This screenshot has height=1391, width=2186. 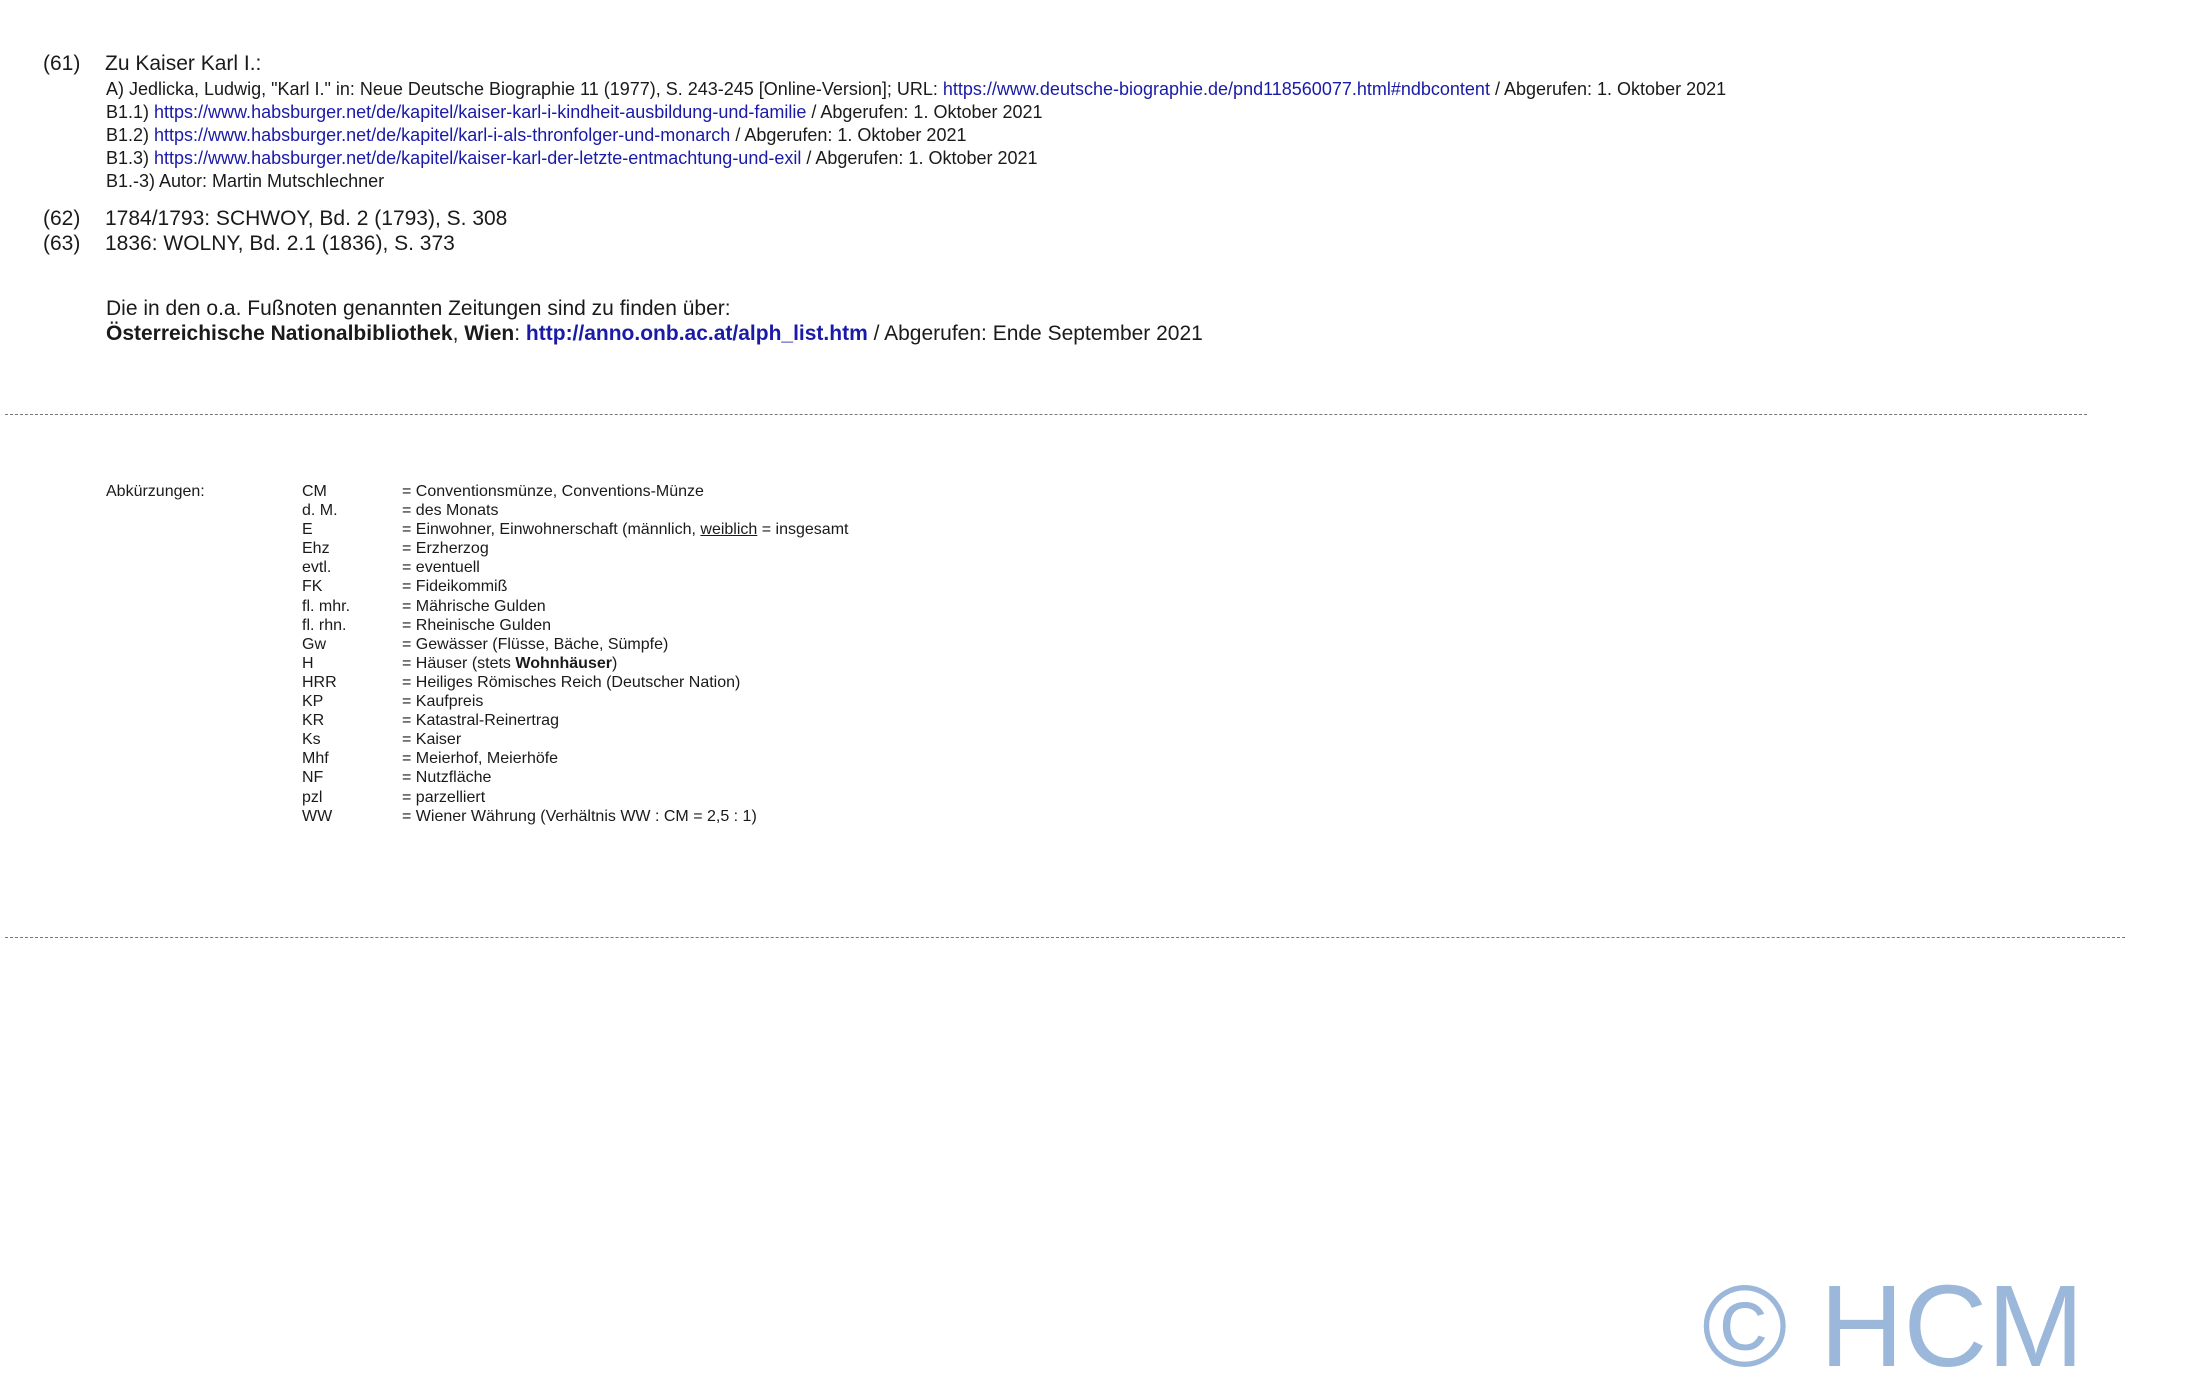 What do you see at coordinates (306, 218) in the screenshot?
I see `footnote-text: 1784/1793: SCHWOY, Bd. 2 (1793), S. 308` at bounding box center [306, 218].